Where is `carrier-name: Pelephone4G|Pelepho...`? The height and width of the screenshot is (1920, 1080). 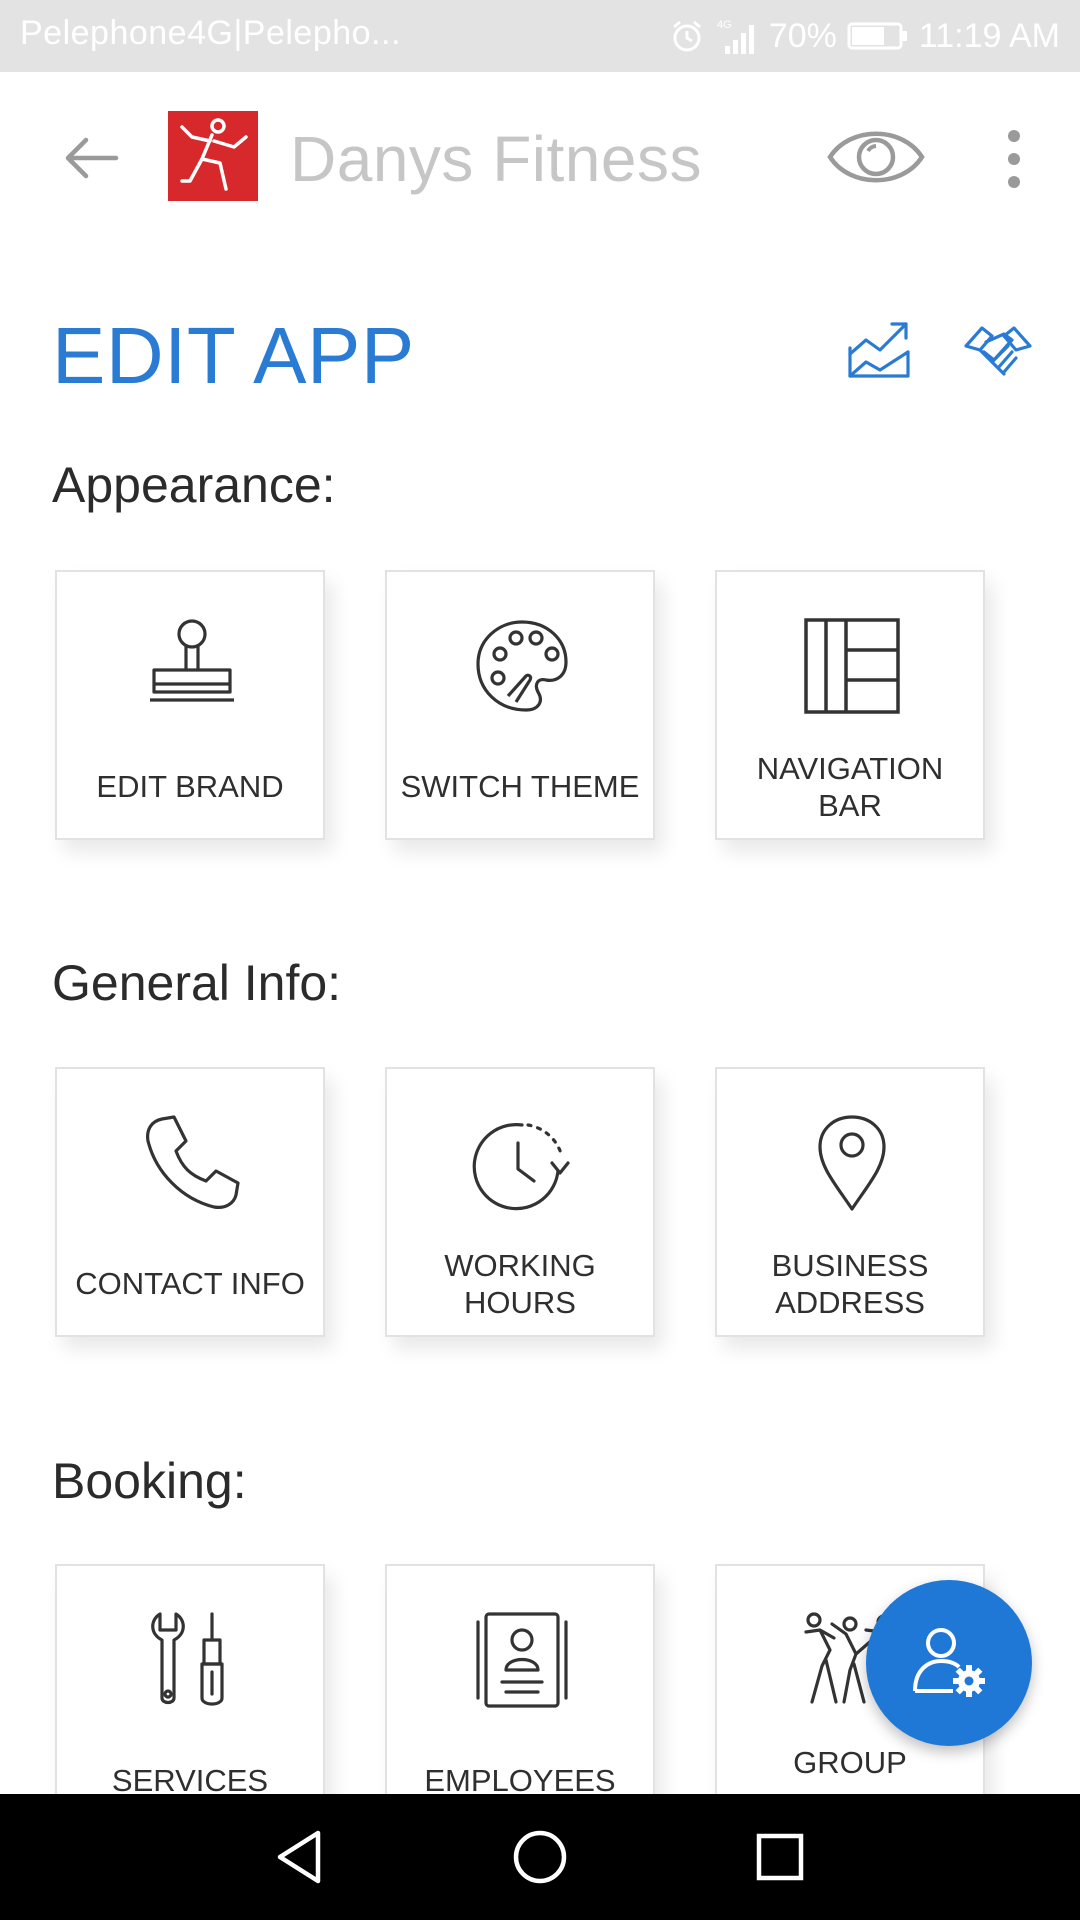 carrier-name: Pelephone4G|Pelepho... is located at coordinates (210, 33).